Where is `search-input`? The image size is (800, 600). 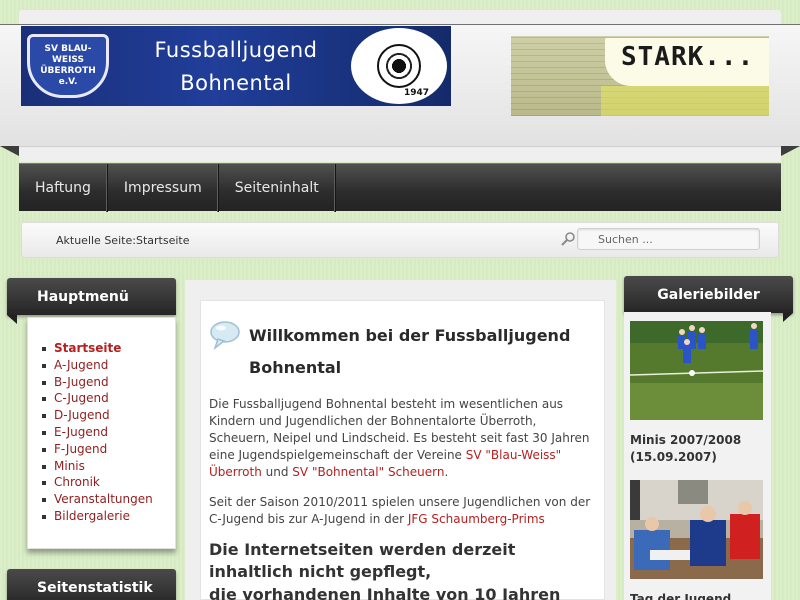 search-input is located at coordinates (668, 239).